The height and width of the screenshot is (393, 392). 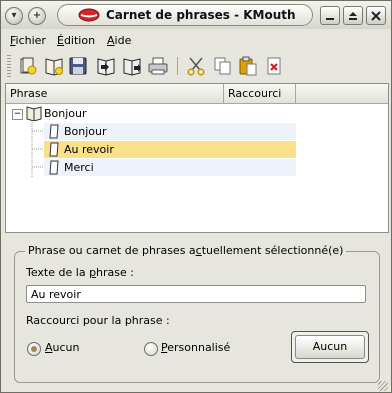 I want to click on menu-edition: Édition, so click(x=76, y=40).